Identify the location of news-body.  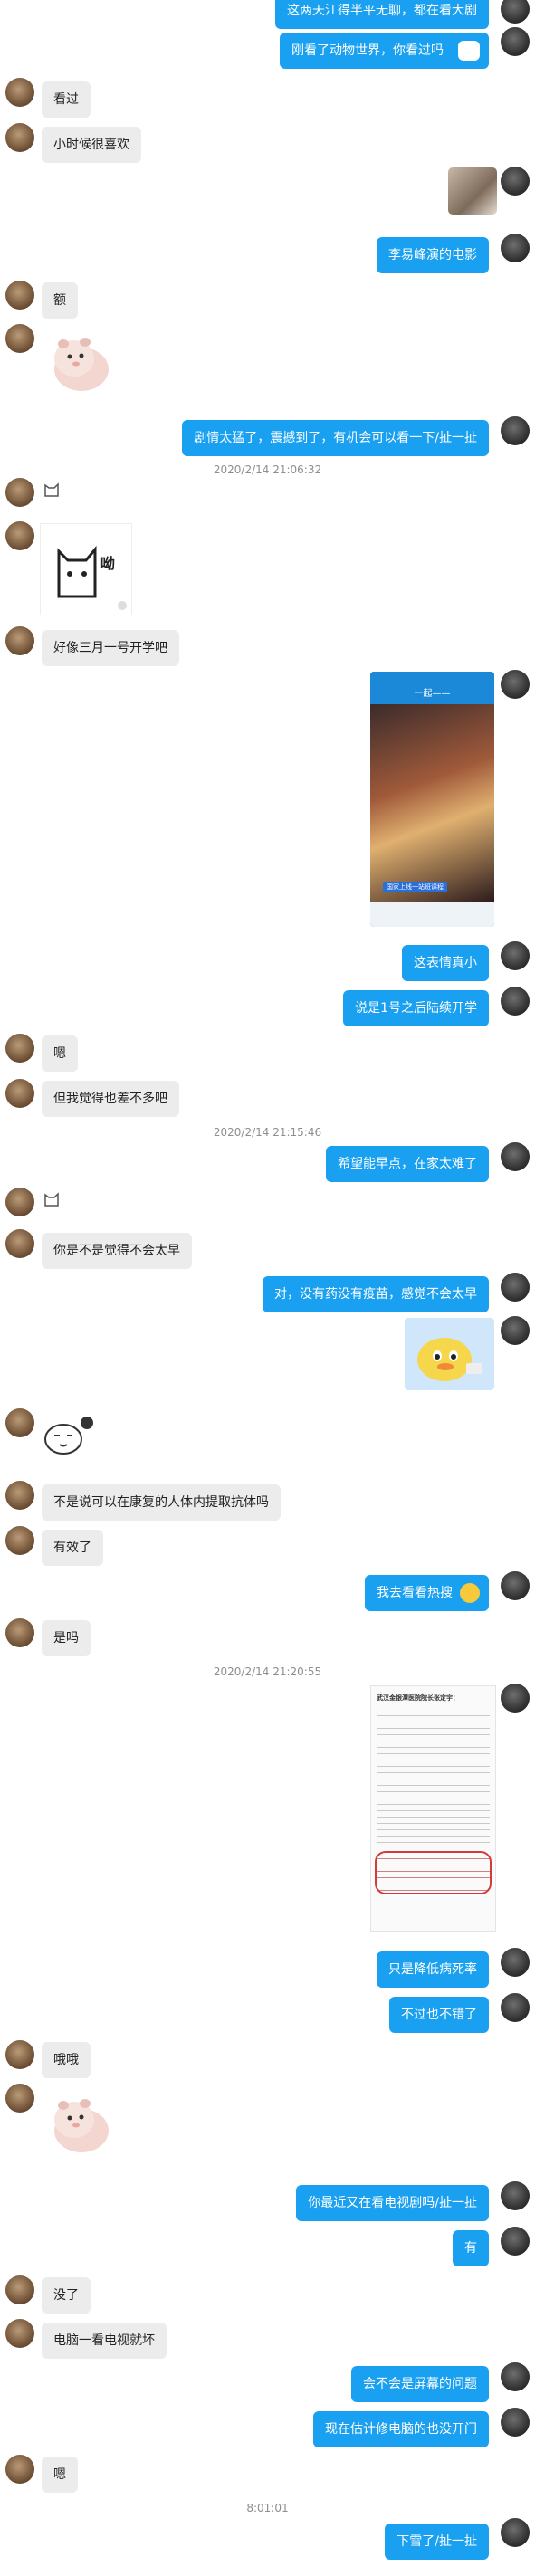
(433, 1778).